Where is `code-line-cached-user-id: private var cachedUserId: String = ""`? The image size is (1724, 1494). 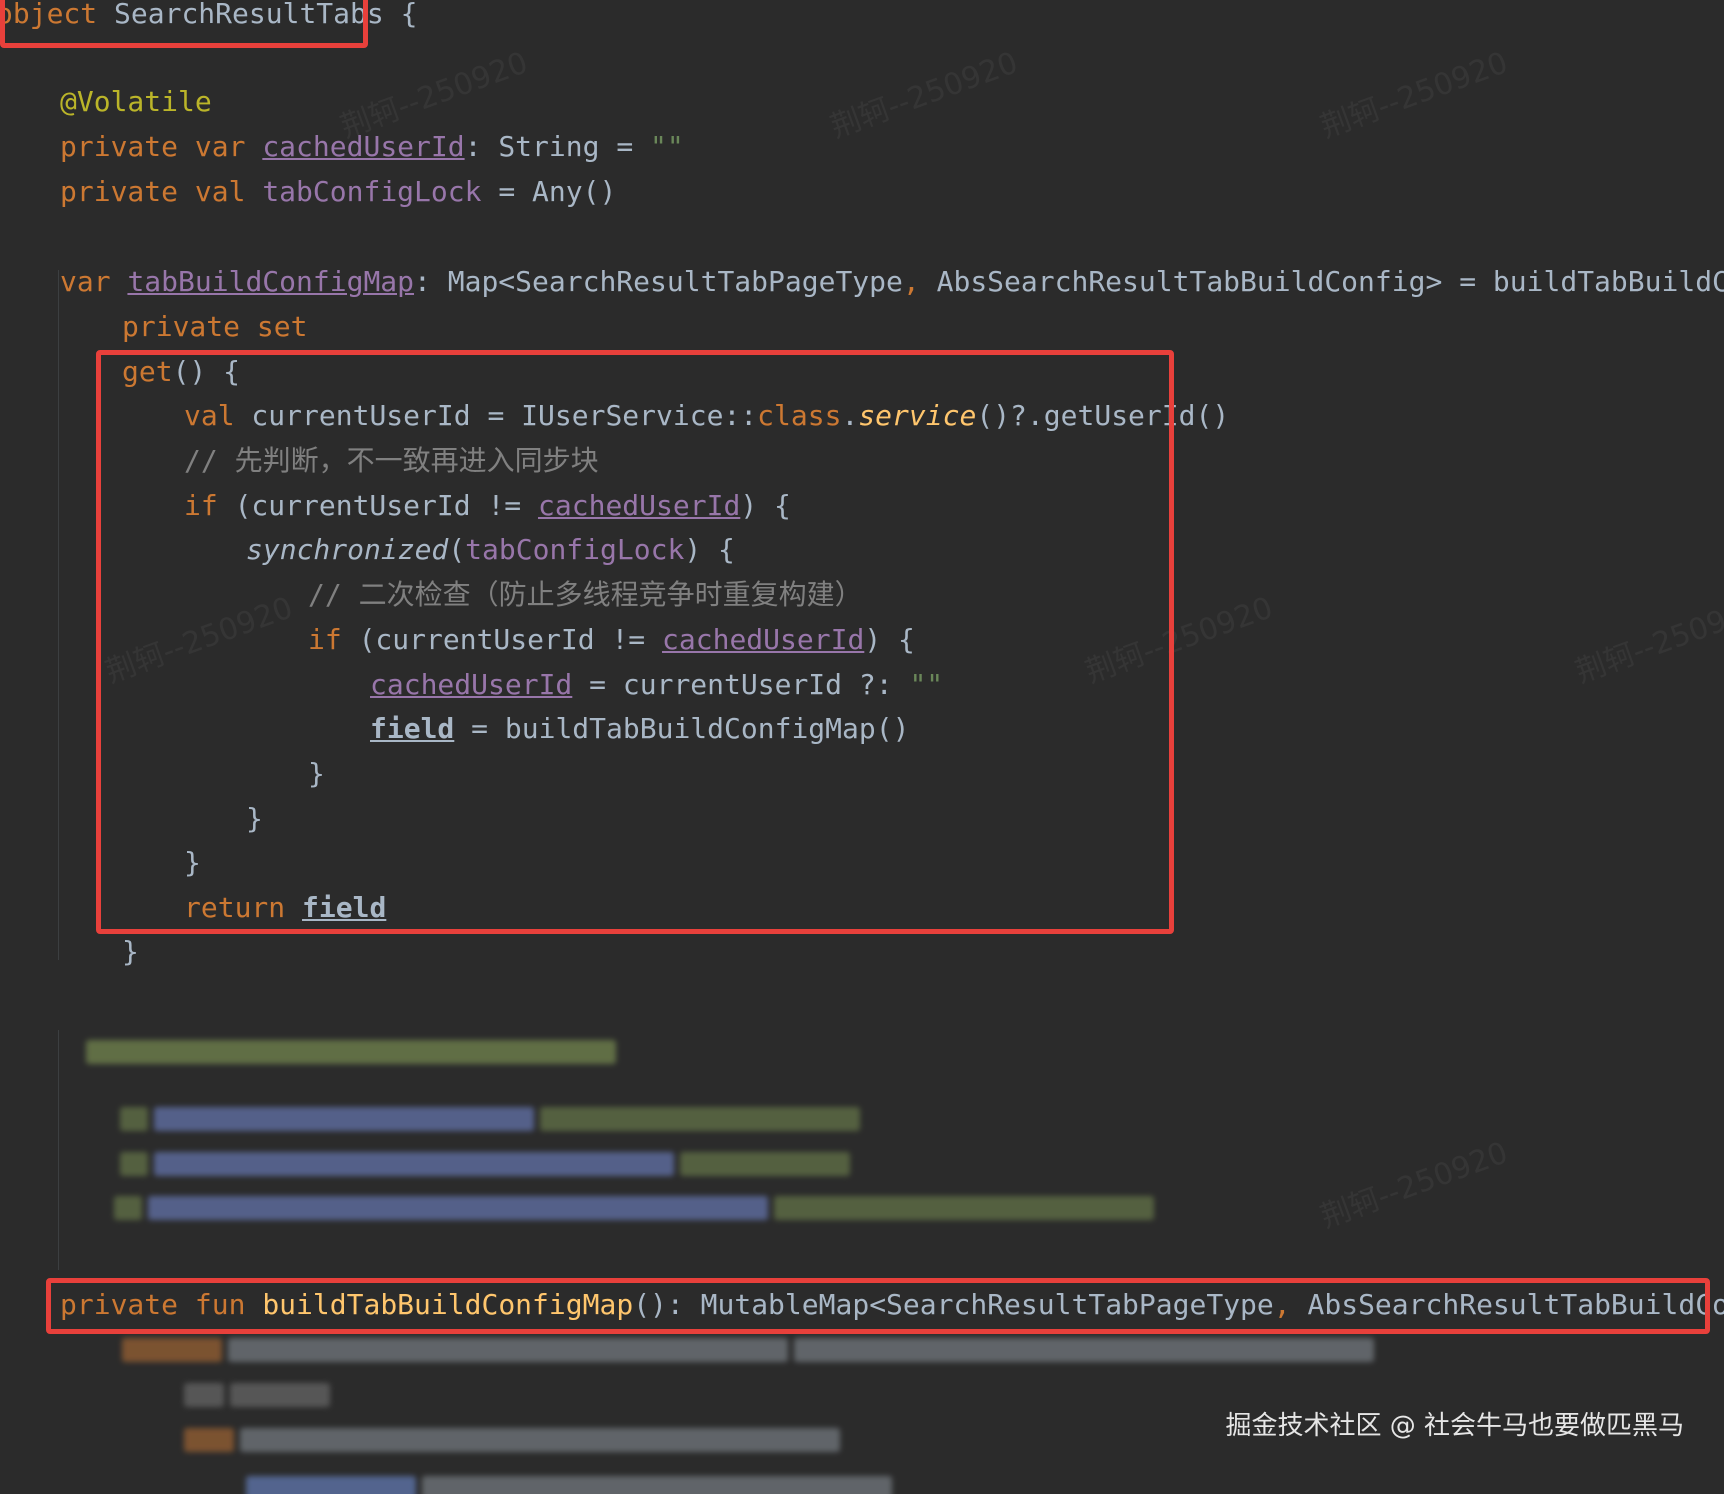 code-line-cached-user-id: private var cachedUserId: String = "" is located at coordinates (372, 147).